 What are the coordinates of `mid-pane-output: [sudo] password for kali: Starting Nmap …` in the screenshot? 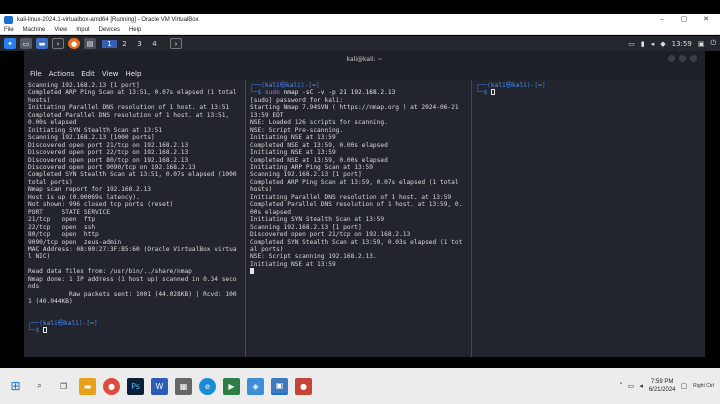 It's located at (356, 182).